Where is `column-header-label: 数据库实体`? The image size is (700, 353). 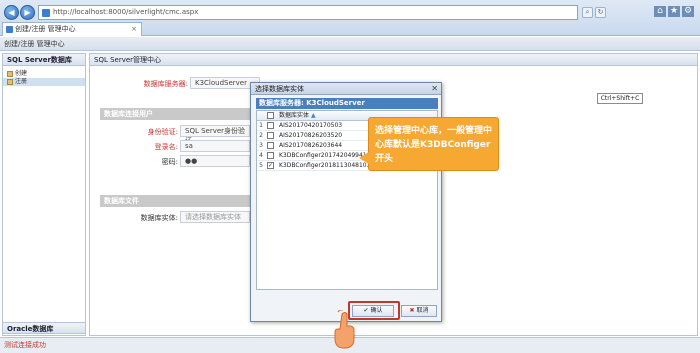
column-header-label: 数据库实体 is located at coordinates (294, 115).